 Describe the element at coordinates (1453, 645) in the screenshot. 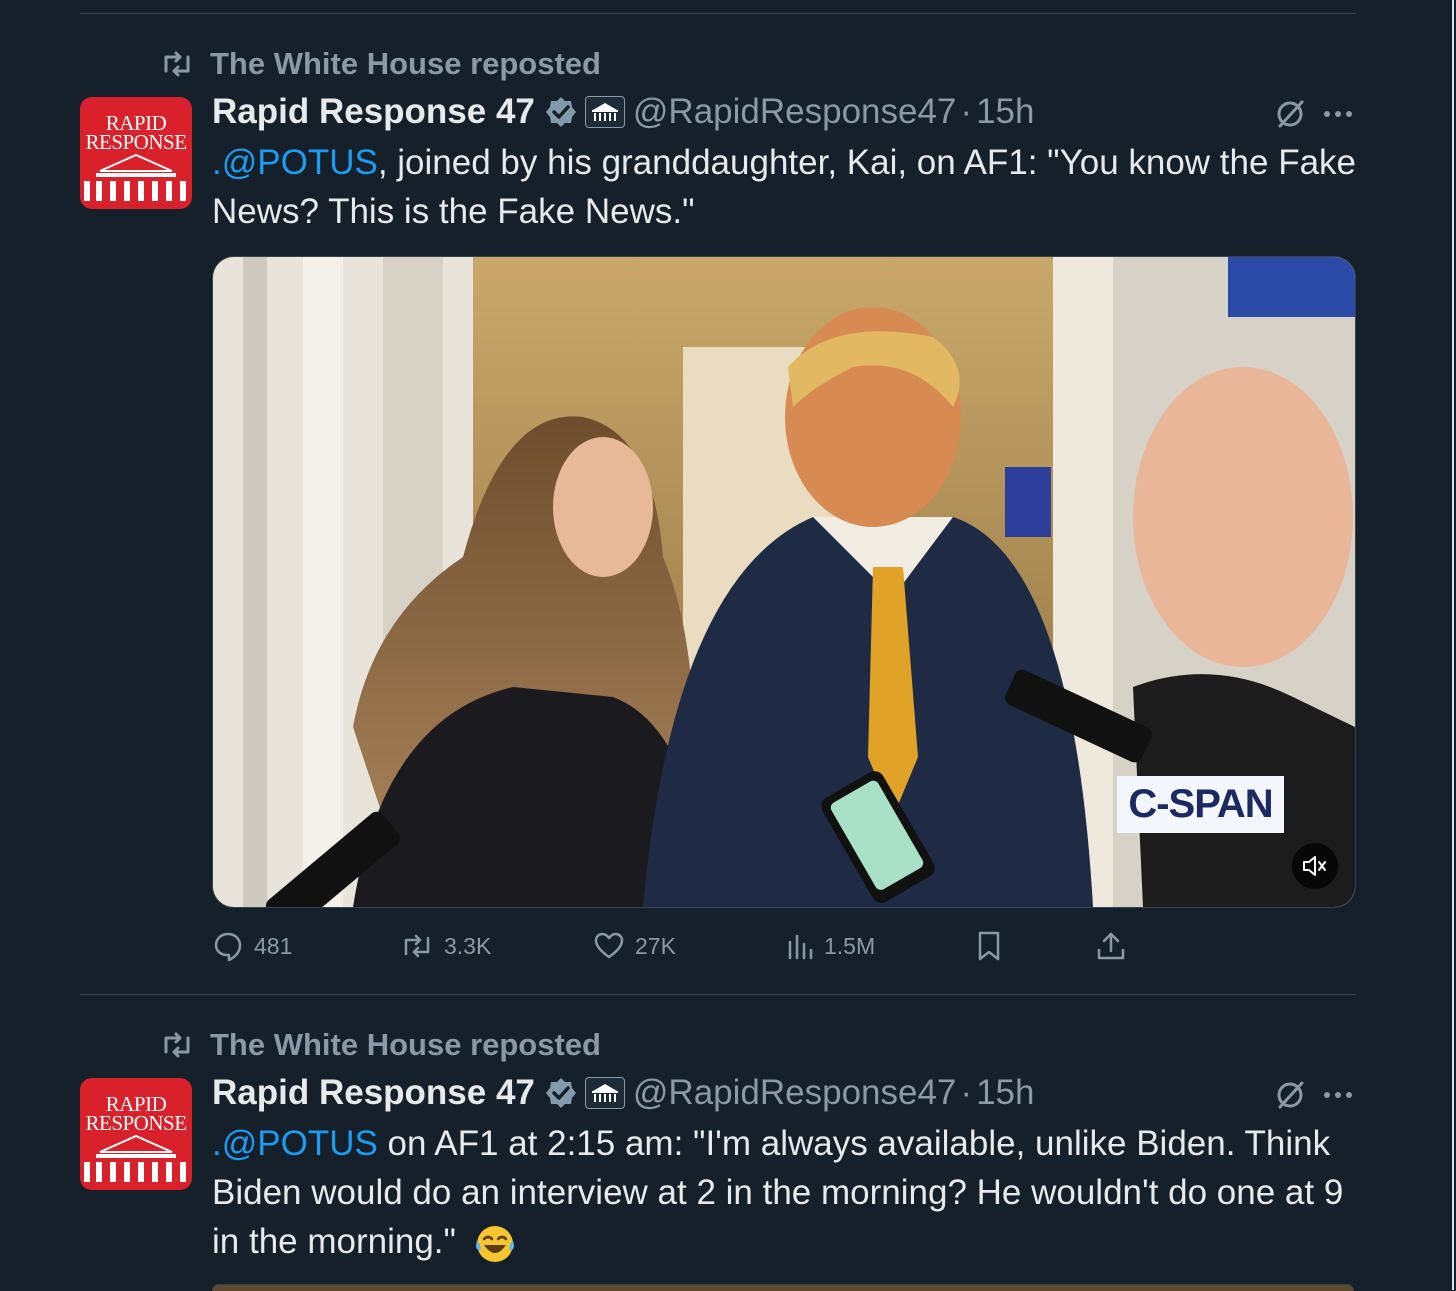

I see `panel-edge` at that location.